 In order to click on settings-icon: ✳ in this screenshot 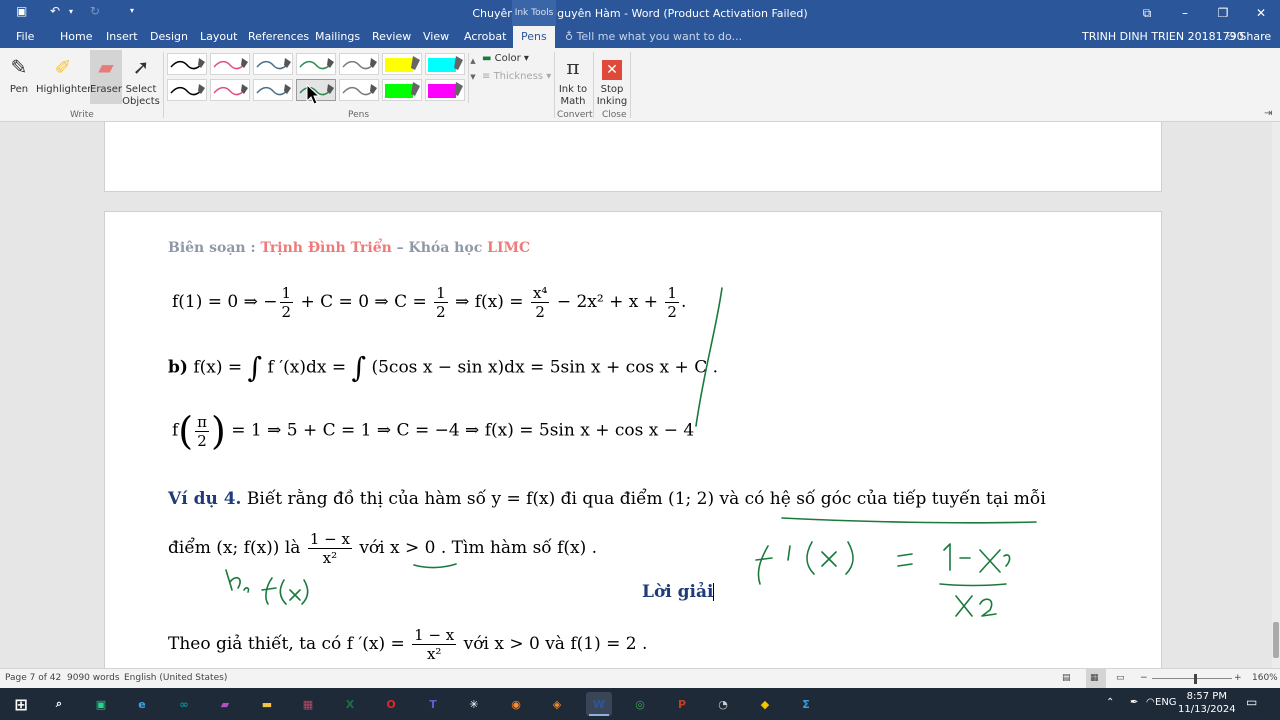, I will do `click(474, 704)`.